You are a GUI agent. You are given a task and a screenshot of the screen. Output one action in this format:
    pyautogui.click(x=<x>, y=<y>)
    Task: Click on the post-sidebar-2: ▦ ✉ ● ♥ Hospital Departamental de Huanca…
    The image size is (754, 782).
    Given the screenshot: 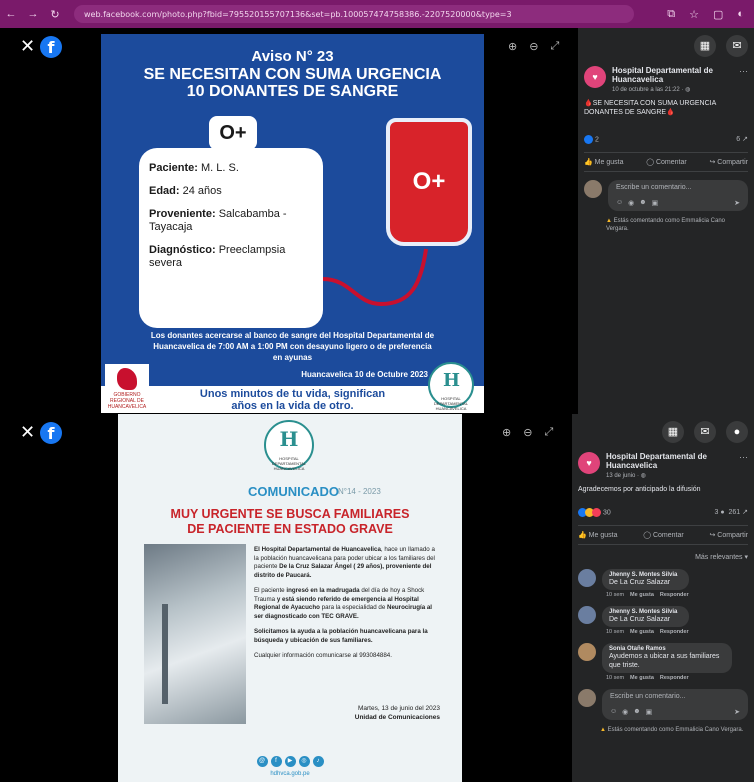 What is the action you would take?
    pyautogui.click(x=663, y=598)
    